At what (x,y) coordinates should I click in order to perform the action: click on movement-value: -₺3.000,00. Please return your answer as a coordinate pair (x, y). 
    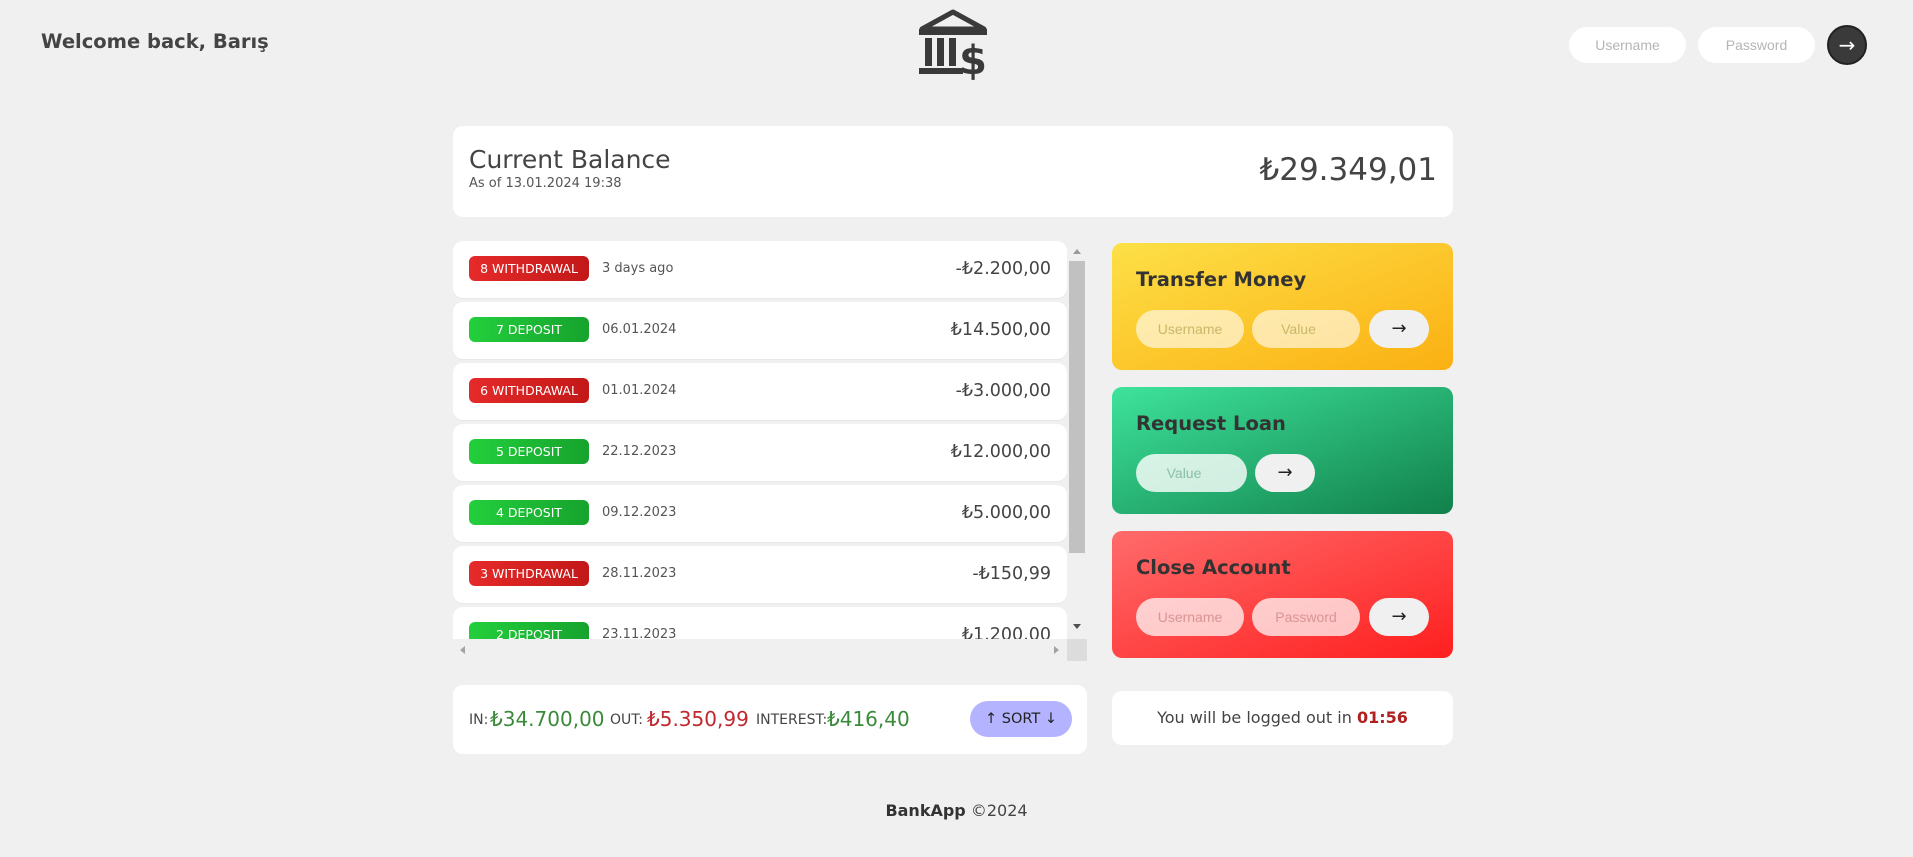
    Looking at the image, I should click on (1003, 391).